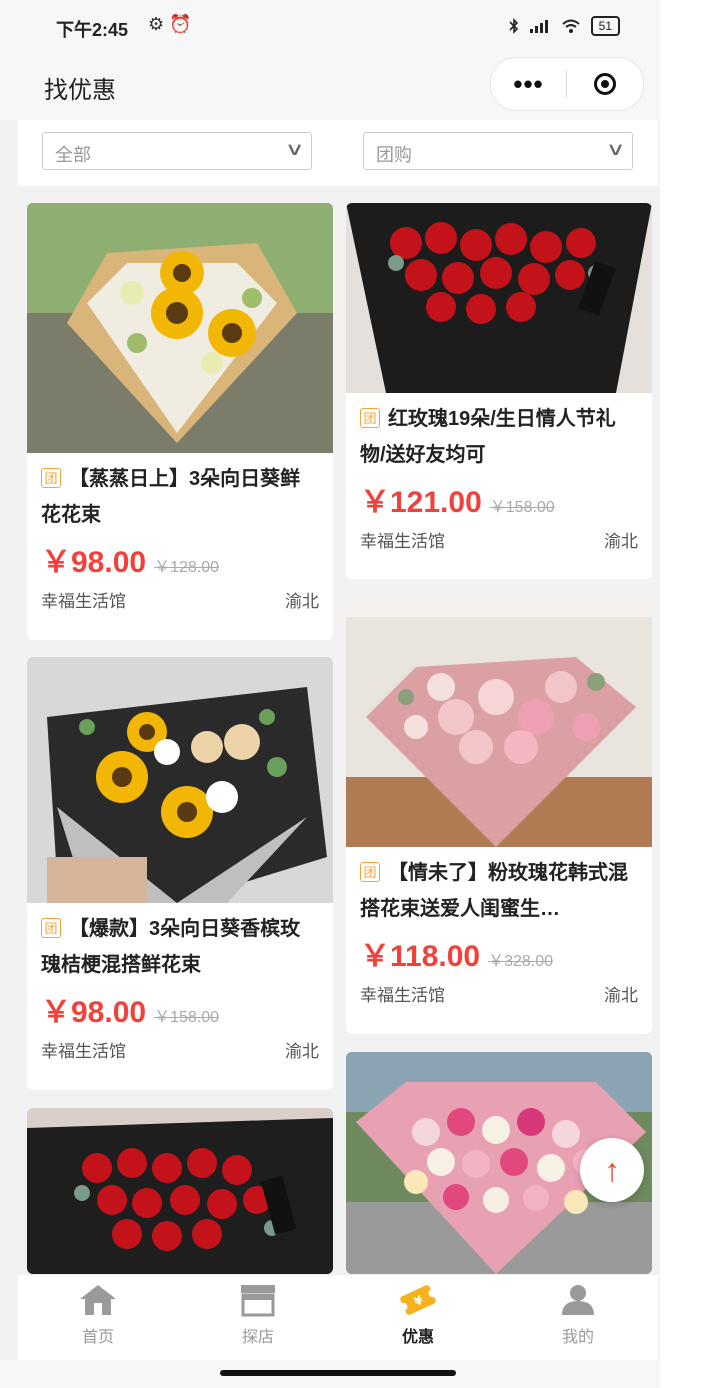 This screenshot has width=720, height=1388. I want to click on nav-bar: 找优惠 •••, so click(330, 87).